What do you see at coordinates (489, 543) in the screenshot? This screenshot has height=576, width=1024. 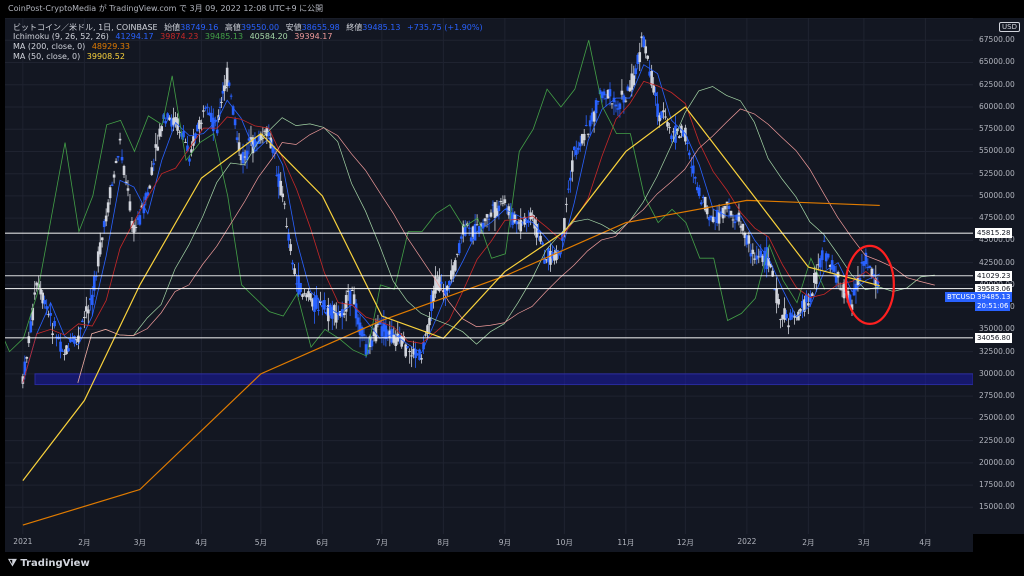 I see `time-axis: 2021 2月 3月 4月 5月 6月 7月 8月 9月 10月 11月 12月 2022 2月 3月 4月` at bounding box center [489, 543].